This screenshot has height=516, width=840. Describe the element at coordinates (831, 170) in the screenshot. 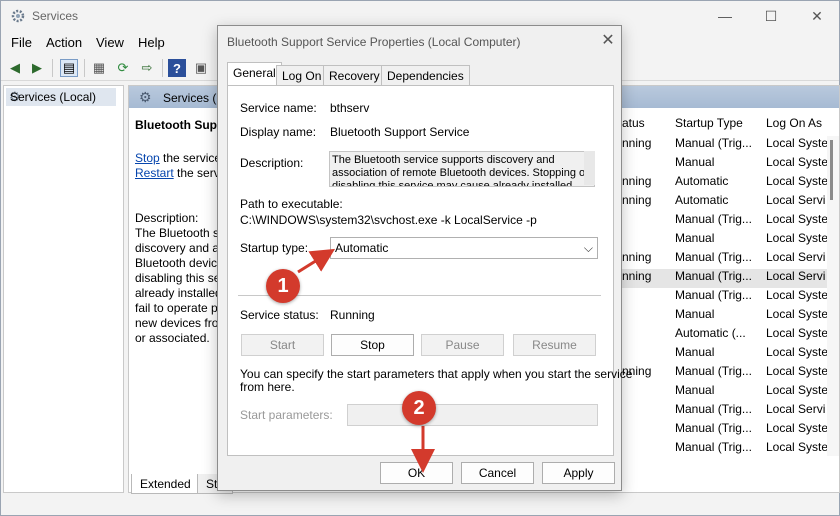

I see `scrollbar-thumb` at that location.